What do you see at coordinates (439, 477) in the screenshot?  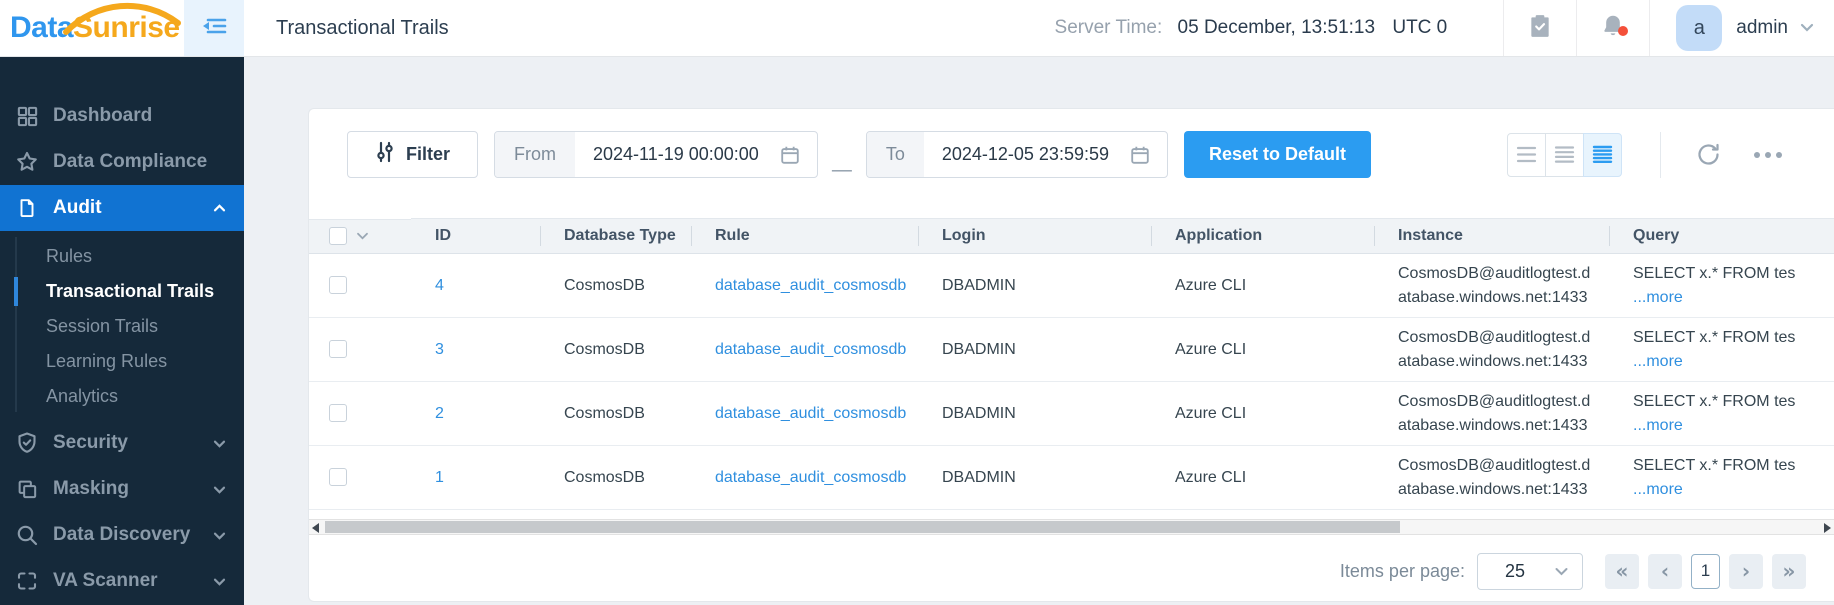 I see `row-id-link: 1` at bounding box center [439, 477].